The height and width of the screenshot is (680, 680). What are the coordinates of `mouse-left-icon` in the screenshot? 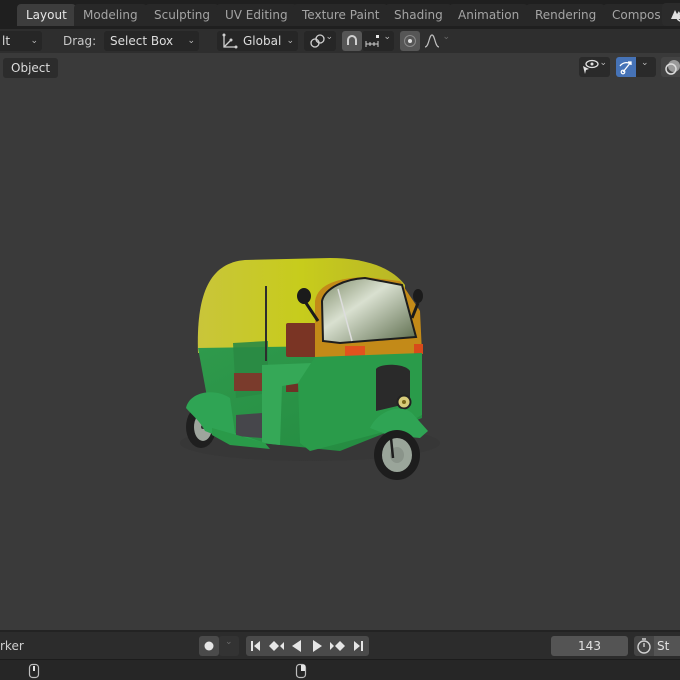 It's located at (34, 671).